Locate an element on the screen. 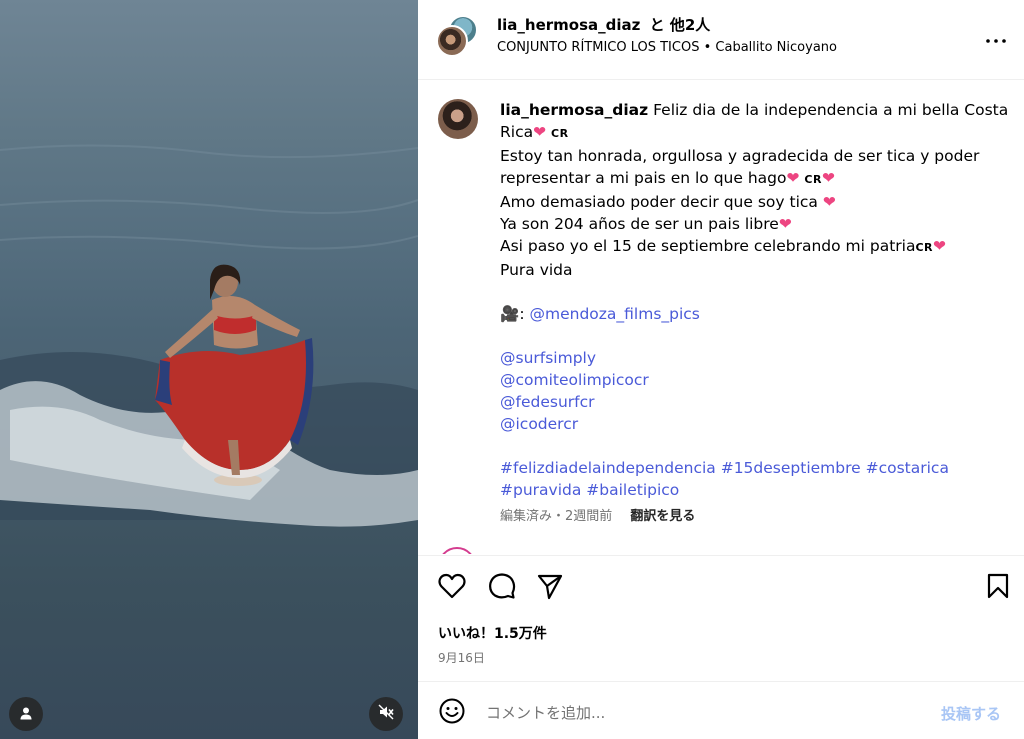 The width and height of the screenshot is (1024, 739). post-actions: いいね！1.5万件 9月16日 is located at coordinates (721, 617).